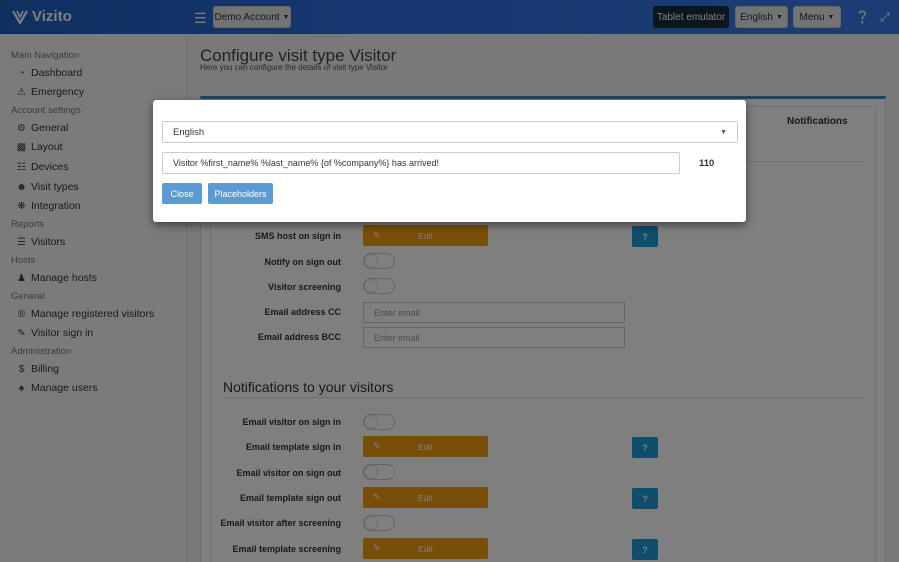  I want to click on close-button: Close, so click(182, 193).